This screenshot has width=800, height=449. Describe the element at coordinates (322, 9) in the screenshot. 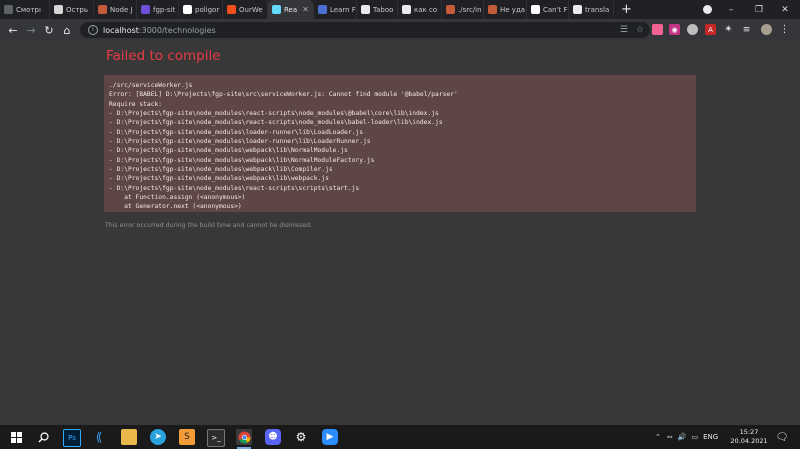

I see `doc-icon` at that location.